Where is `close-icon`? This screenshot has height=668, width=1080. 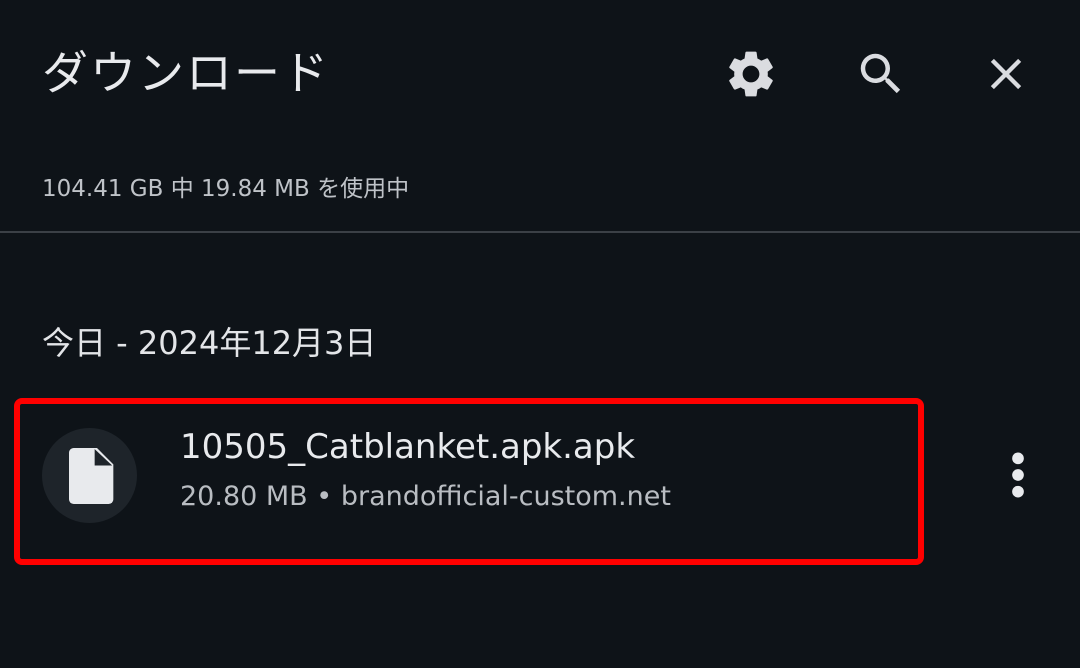
close-icon is located at coordinates (1006, 74).